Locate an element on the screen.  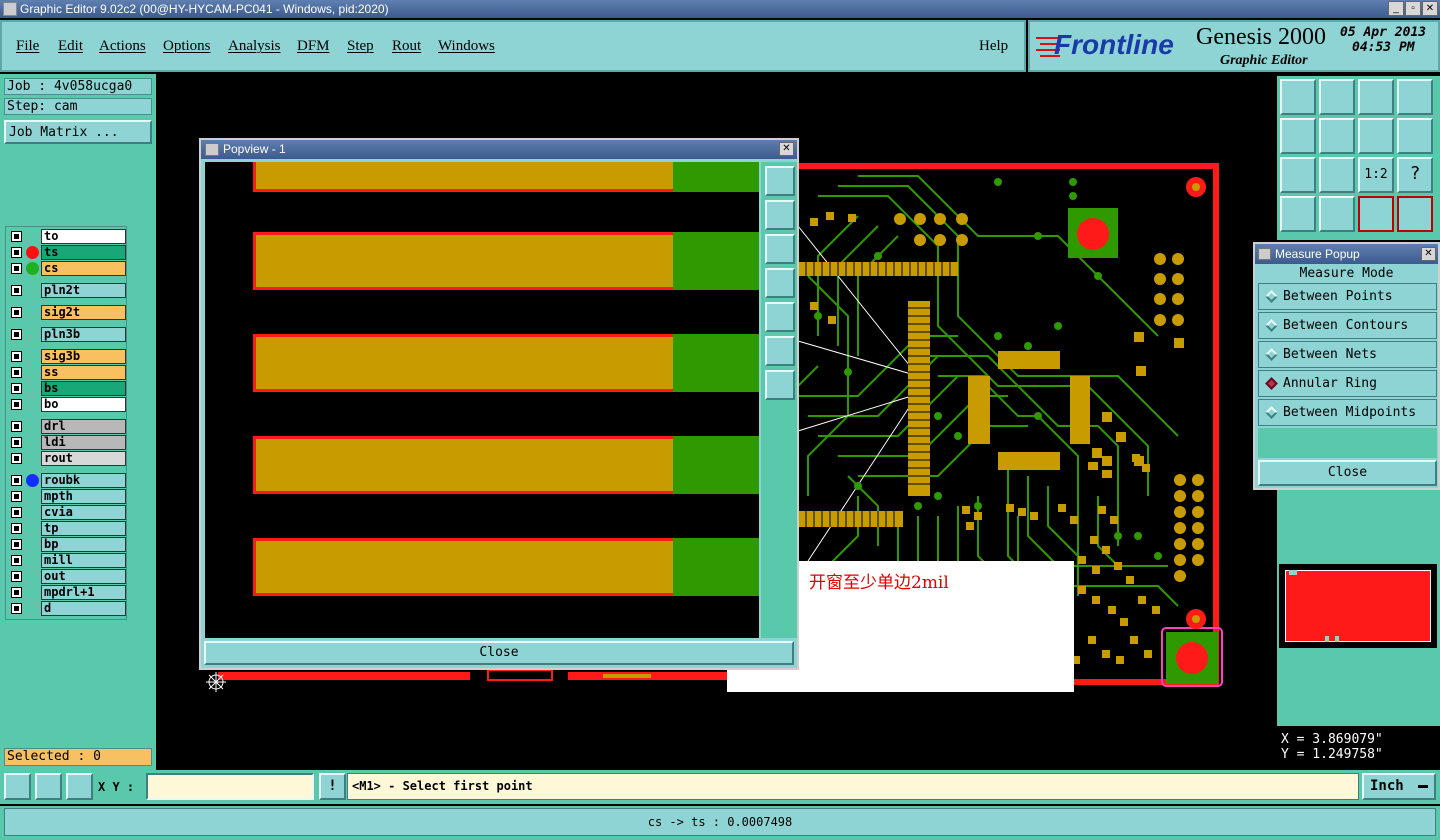
layer-row-cs: cs is located at coordinates (67, 268).